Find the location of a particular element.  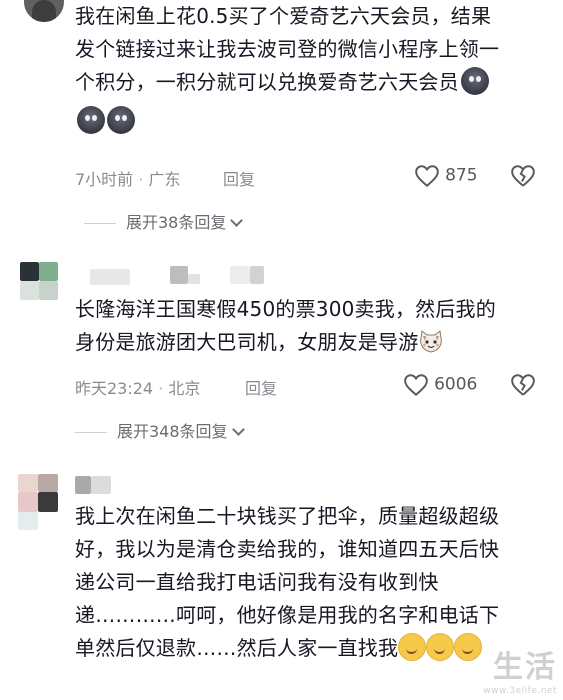

comment-time: 昨天23:24 is located at coordinates (114, 388).